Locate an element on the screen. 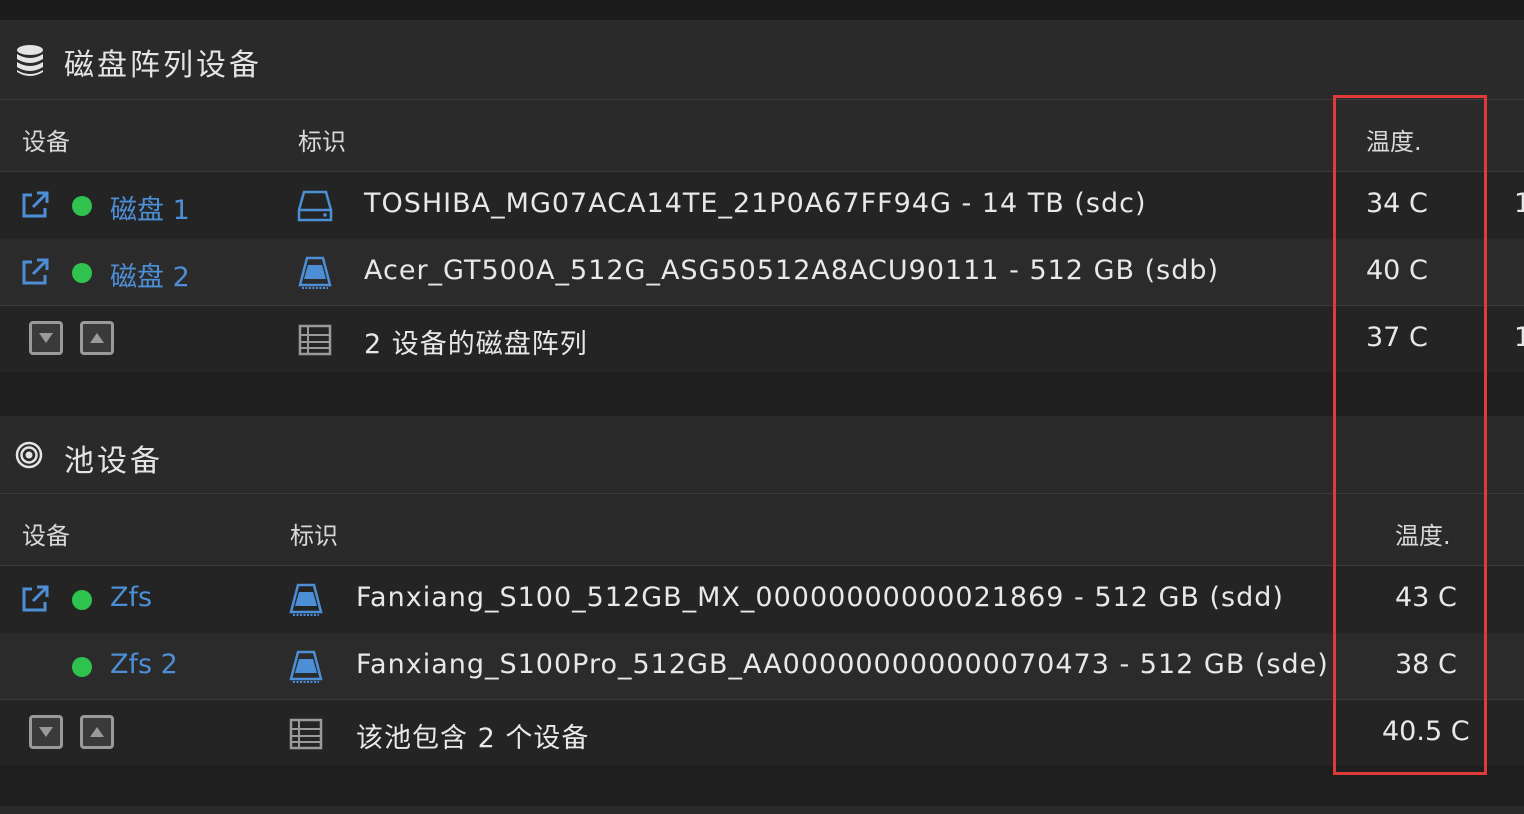 The image size is (1524, 814). summary-identification: 该池包含 2 个设备 is located at coordinates (473, 738).